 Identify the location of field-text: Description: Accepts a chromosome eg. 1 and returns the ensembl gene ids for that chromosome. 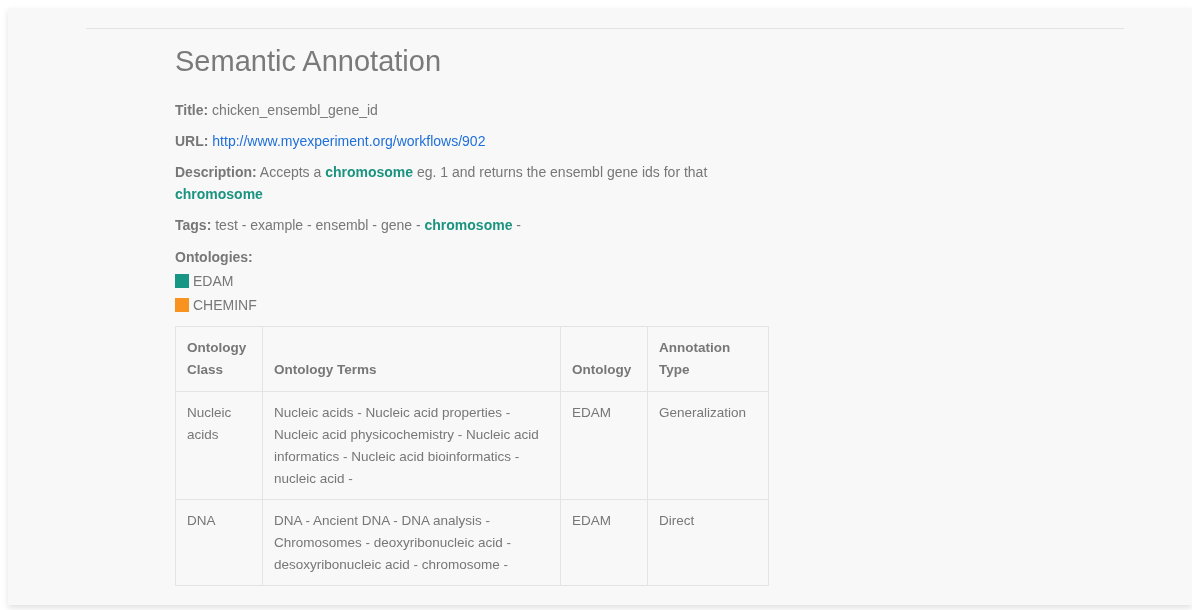
(442, 183).